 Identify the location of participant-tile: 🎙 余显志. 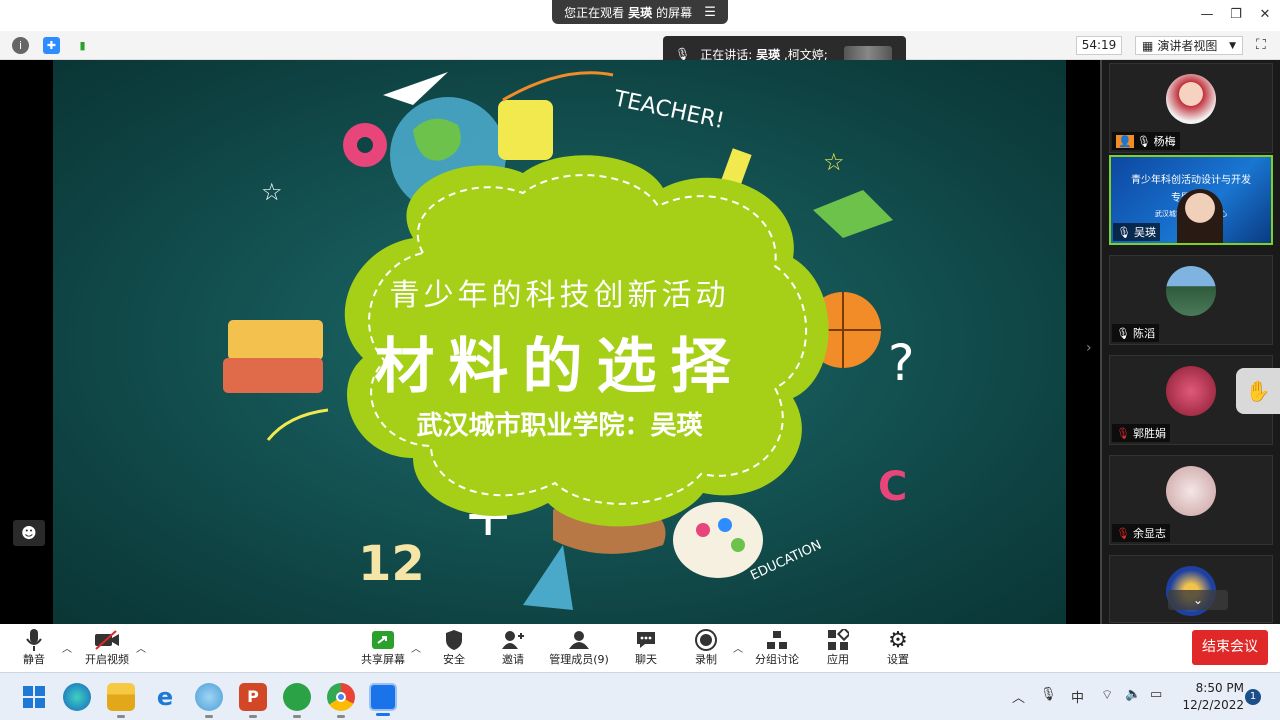
(1191, 500).